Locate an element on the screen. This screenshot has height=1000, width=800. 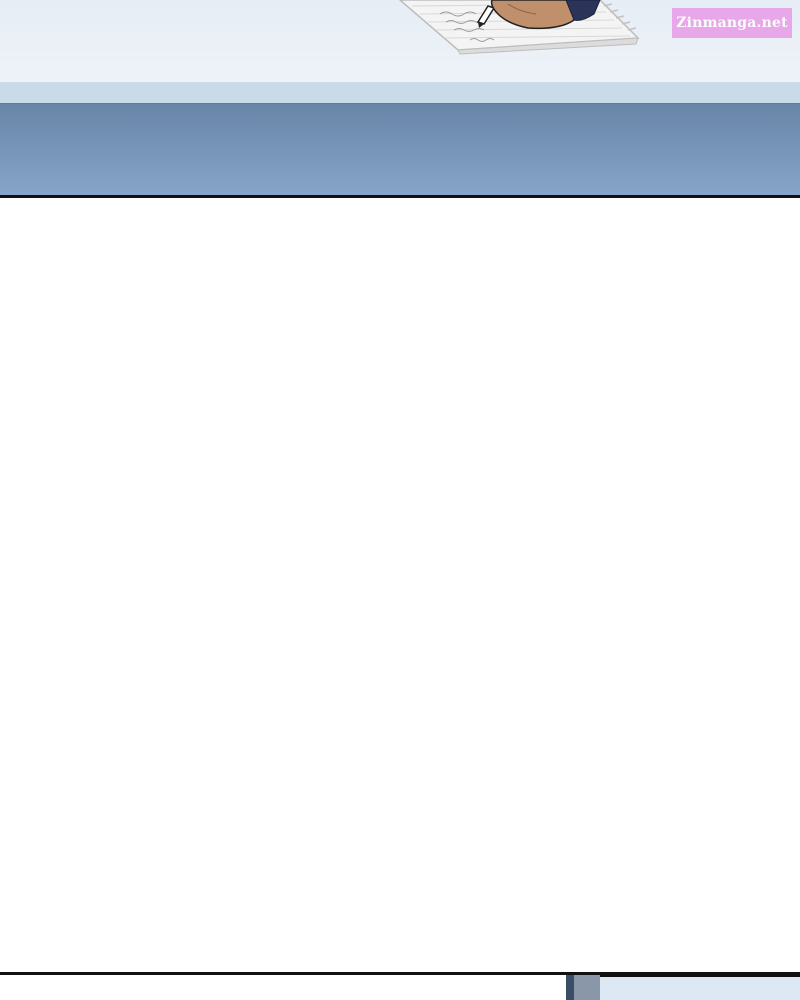
horizon-band is located at coordinates (400, 93).